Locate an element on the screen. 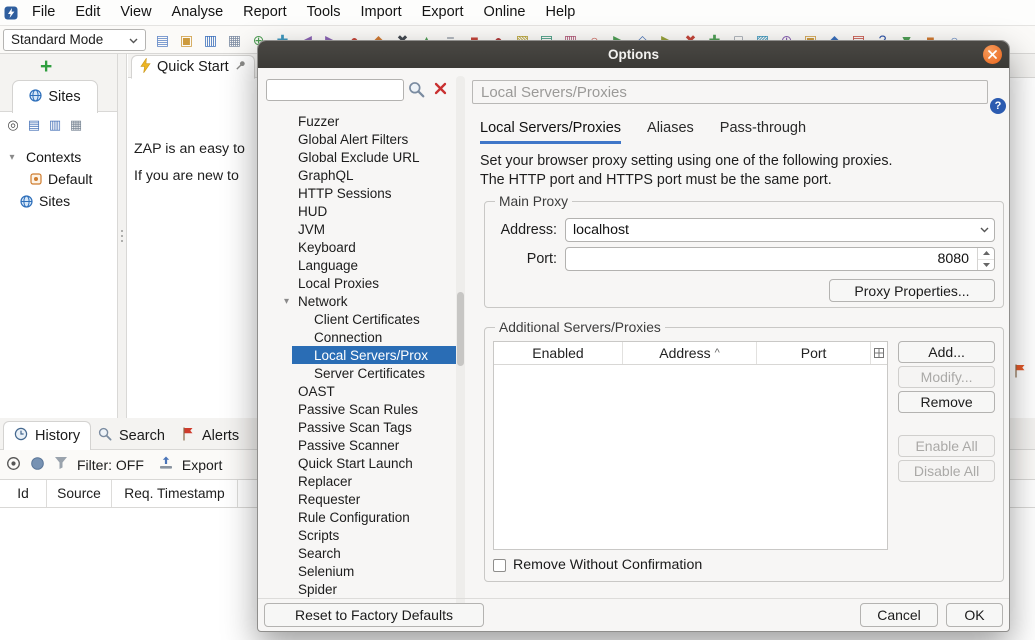  persist-session-icon: ▥ is located at coordinates (210, 39).